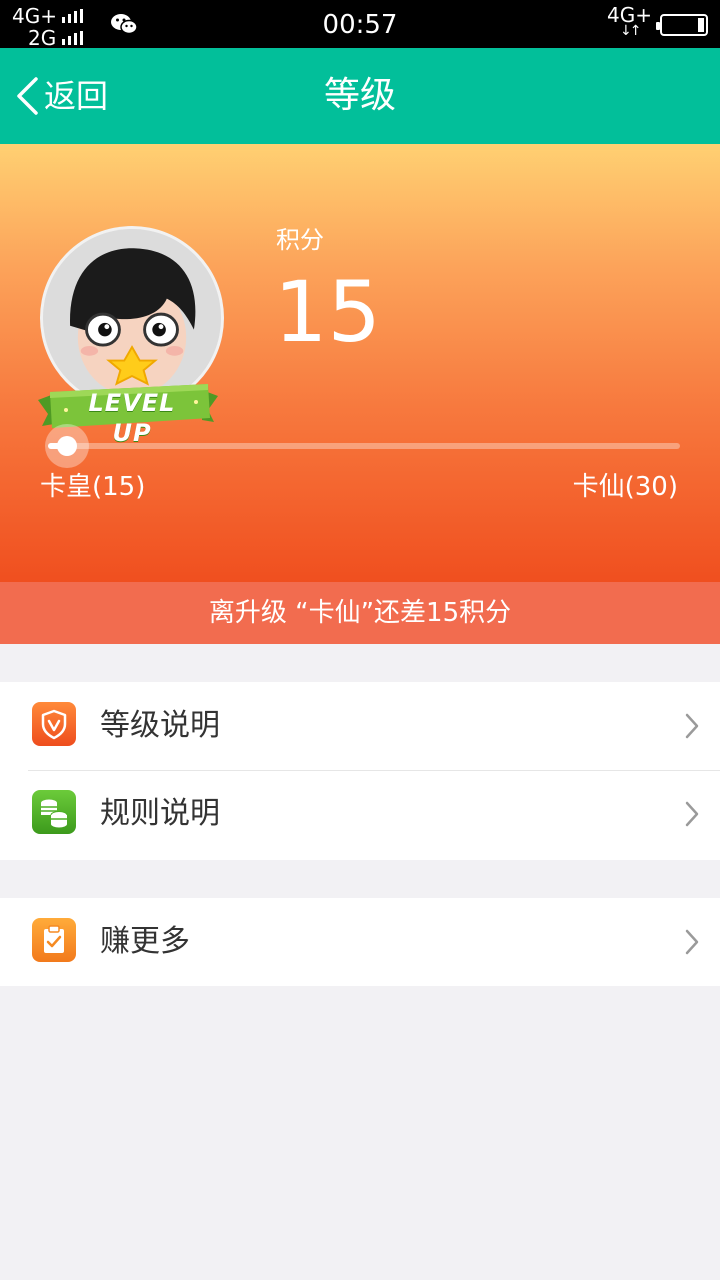 Image resolution: width=720 pixels, height=1280 pixels. I want to click on points-label: 积分, so click(300, 240).